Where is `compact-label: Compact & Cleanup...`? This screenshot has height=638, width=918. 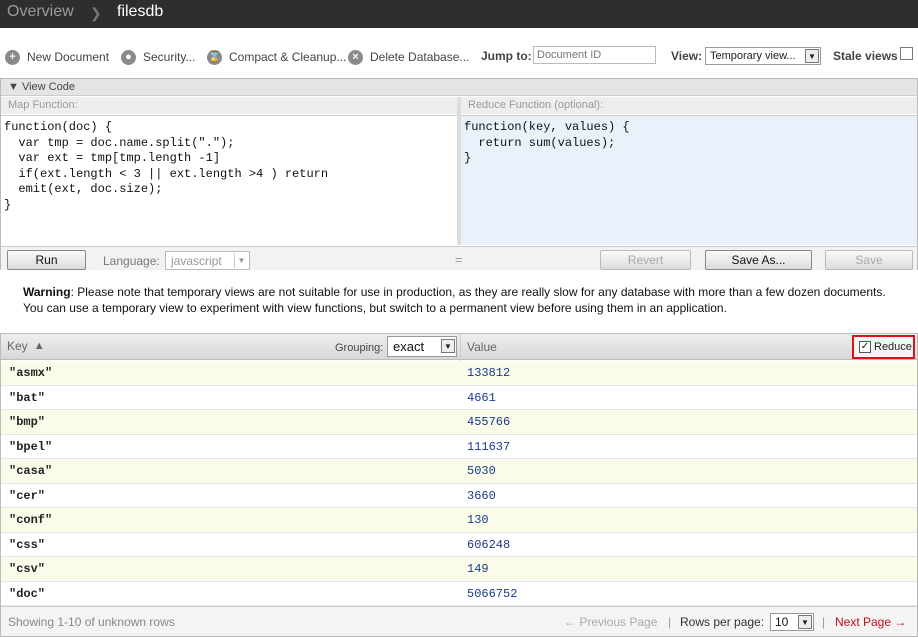 compact-label: Compact & Cleanup... is located at coordinates (288, 57).